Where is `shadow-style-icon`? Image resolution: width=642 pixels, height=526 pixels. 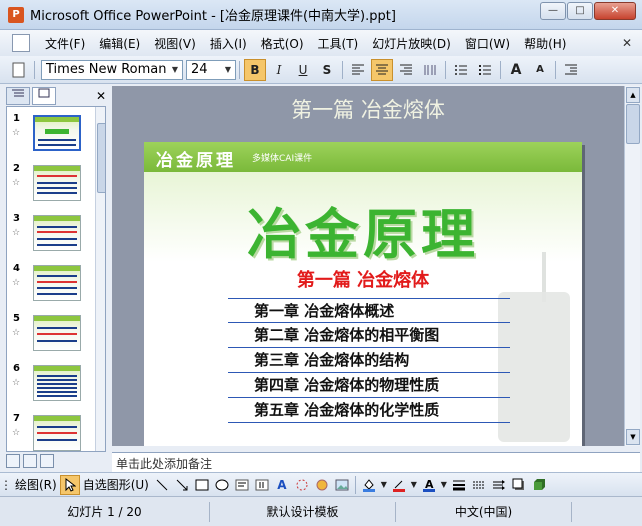 shadow-style-icon is located at coordinates (519, 485).